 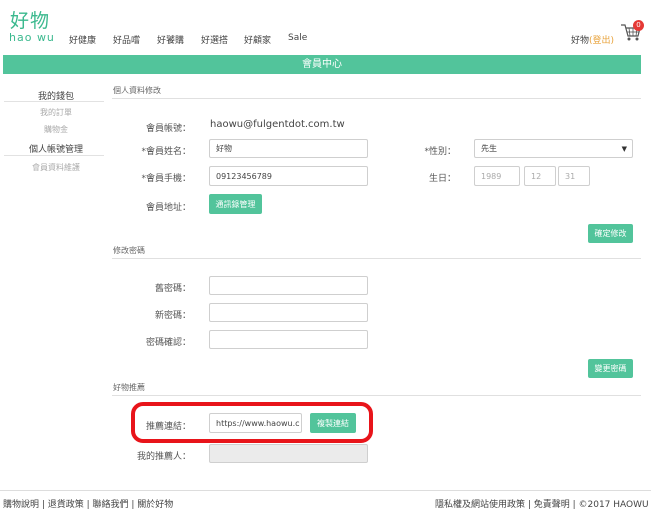 I want to click on birth-month-input: 12, so click(x=540, y=176).